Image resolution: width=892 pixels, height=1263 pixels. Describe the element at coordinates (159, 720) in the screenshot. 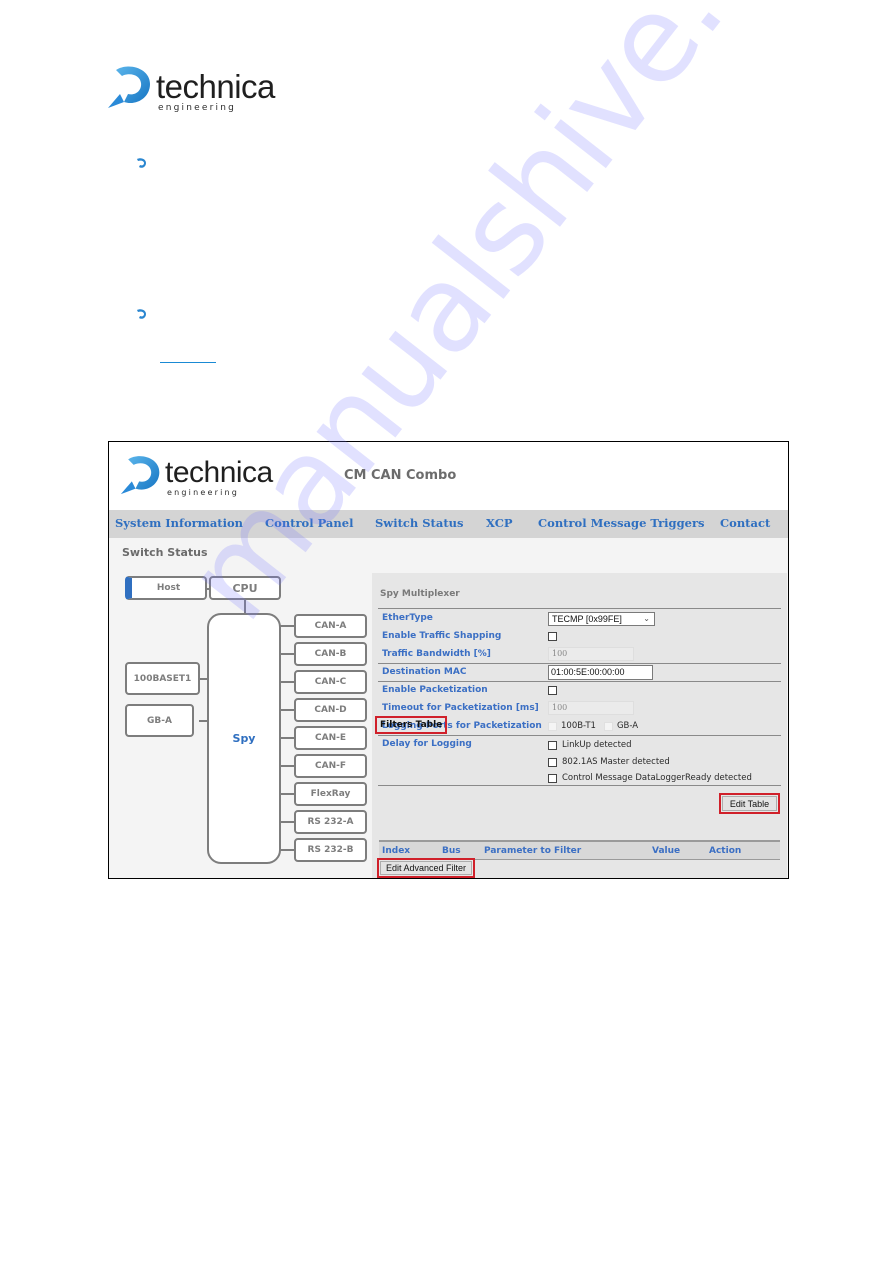

I see `port-gb-a: GB-A` at that location.